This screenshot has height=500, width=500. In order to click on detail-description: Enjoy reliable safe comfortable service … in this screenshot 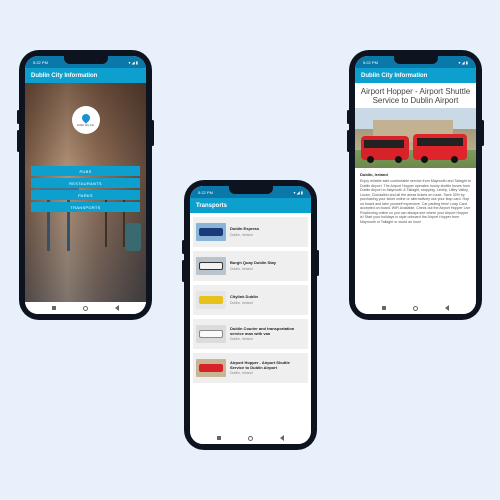, I will do `click(415, 201)`.